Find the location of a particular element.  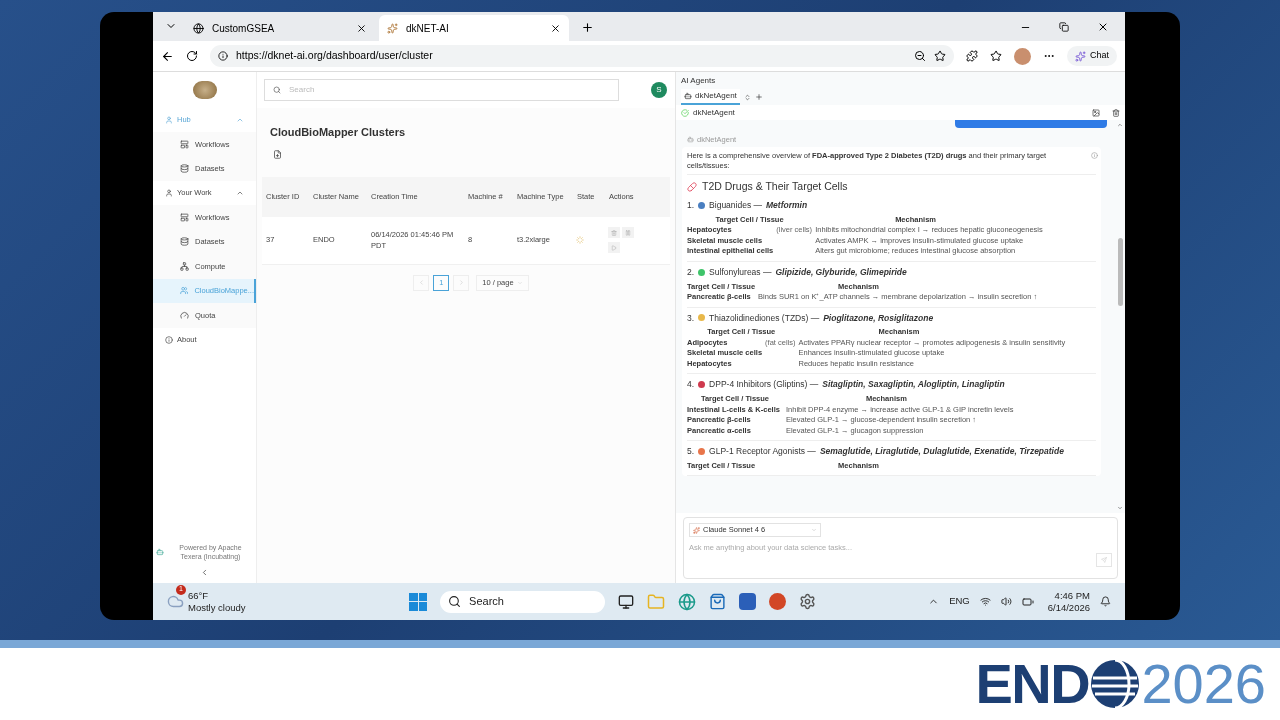

battery-icon is located at coordinates (1027, 601).